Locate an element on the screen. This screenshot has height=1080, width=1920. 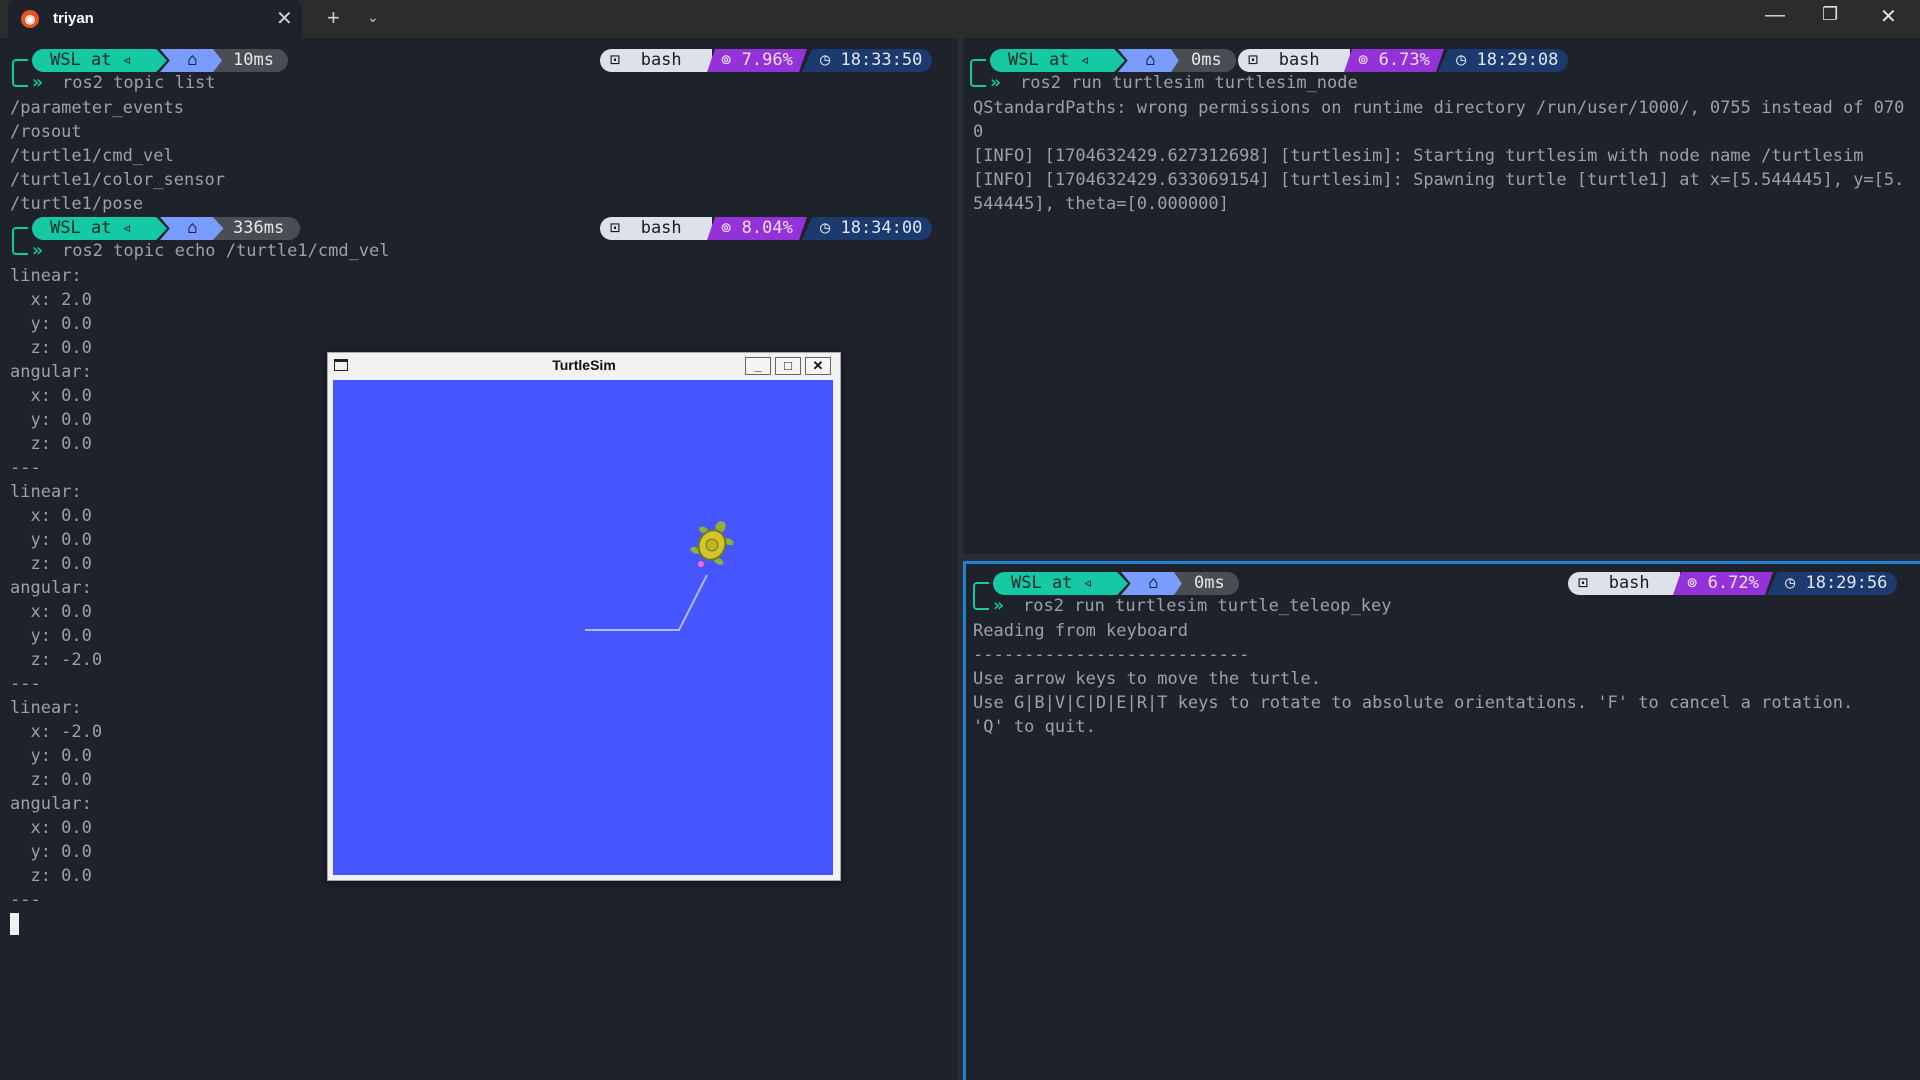
cpu-segment: ⊚ 6.73% is located at coordinates (1394, 60).